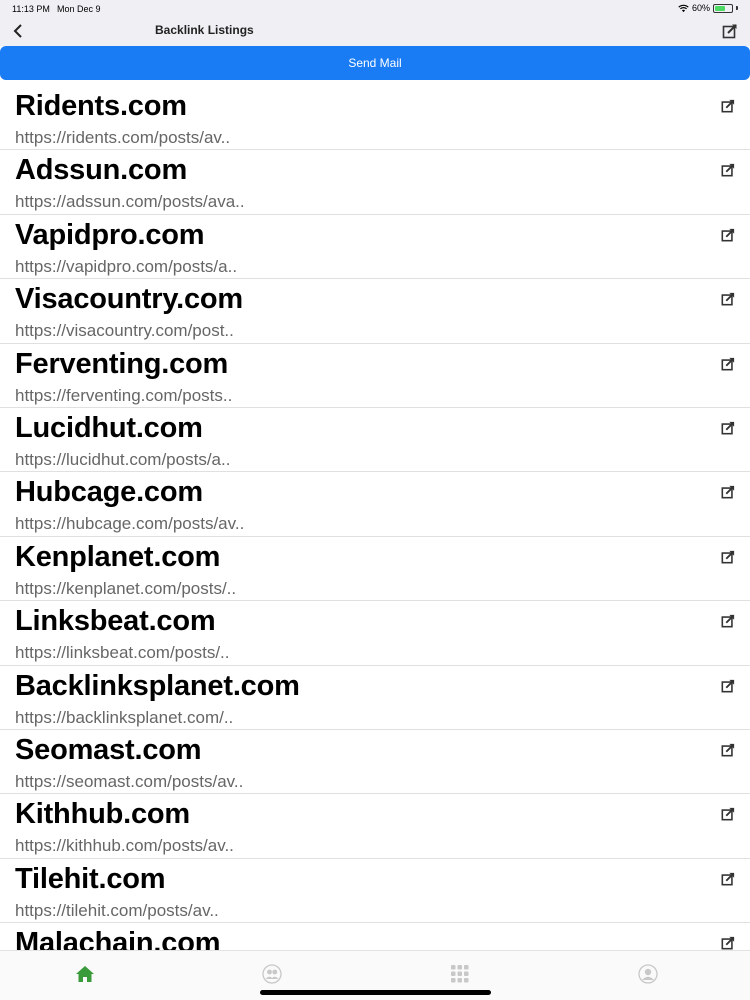  I want to click on home-icon, so click(85, 974).